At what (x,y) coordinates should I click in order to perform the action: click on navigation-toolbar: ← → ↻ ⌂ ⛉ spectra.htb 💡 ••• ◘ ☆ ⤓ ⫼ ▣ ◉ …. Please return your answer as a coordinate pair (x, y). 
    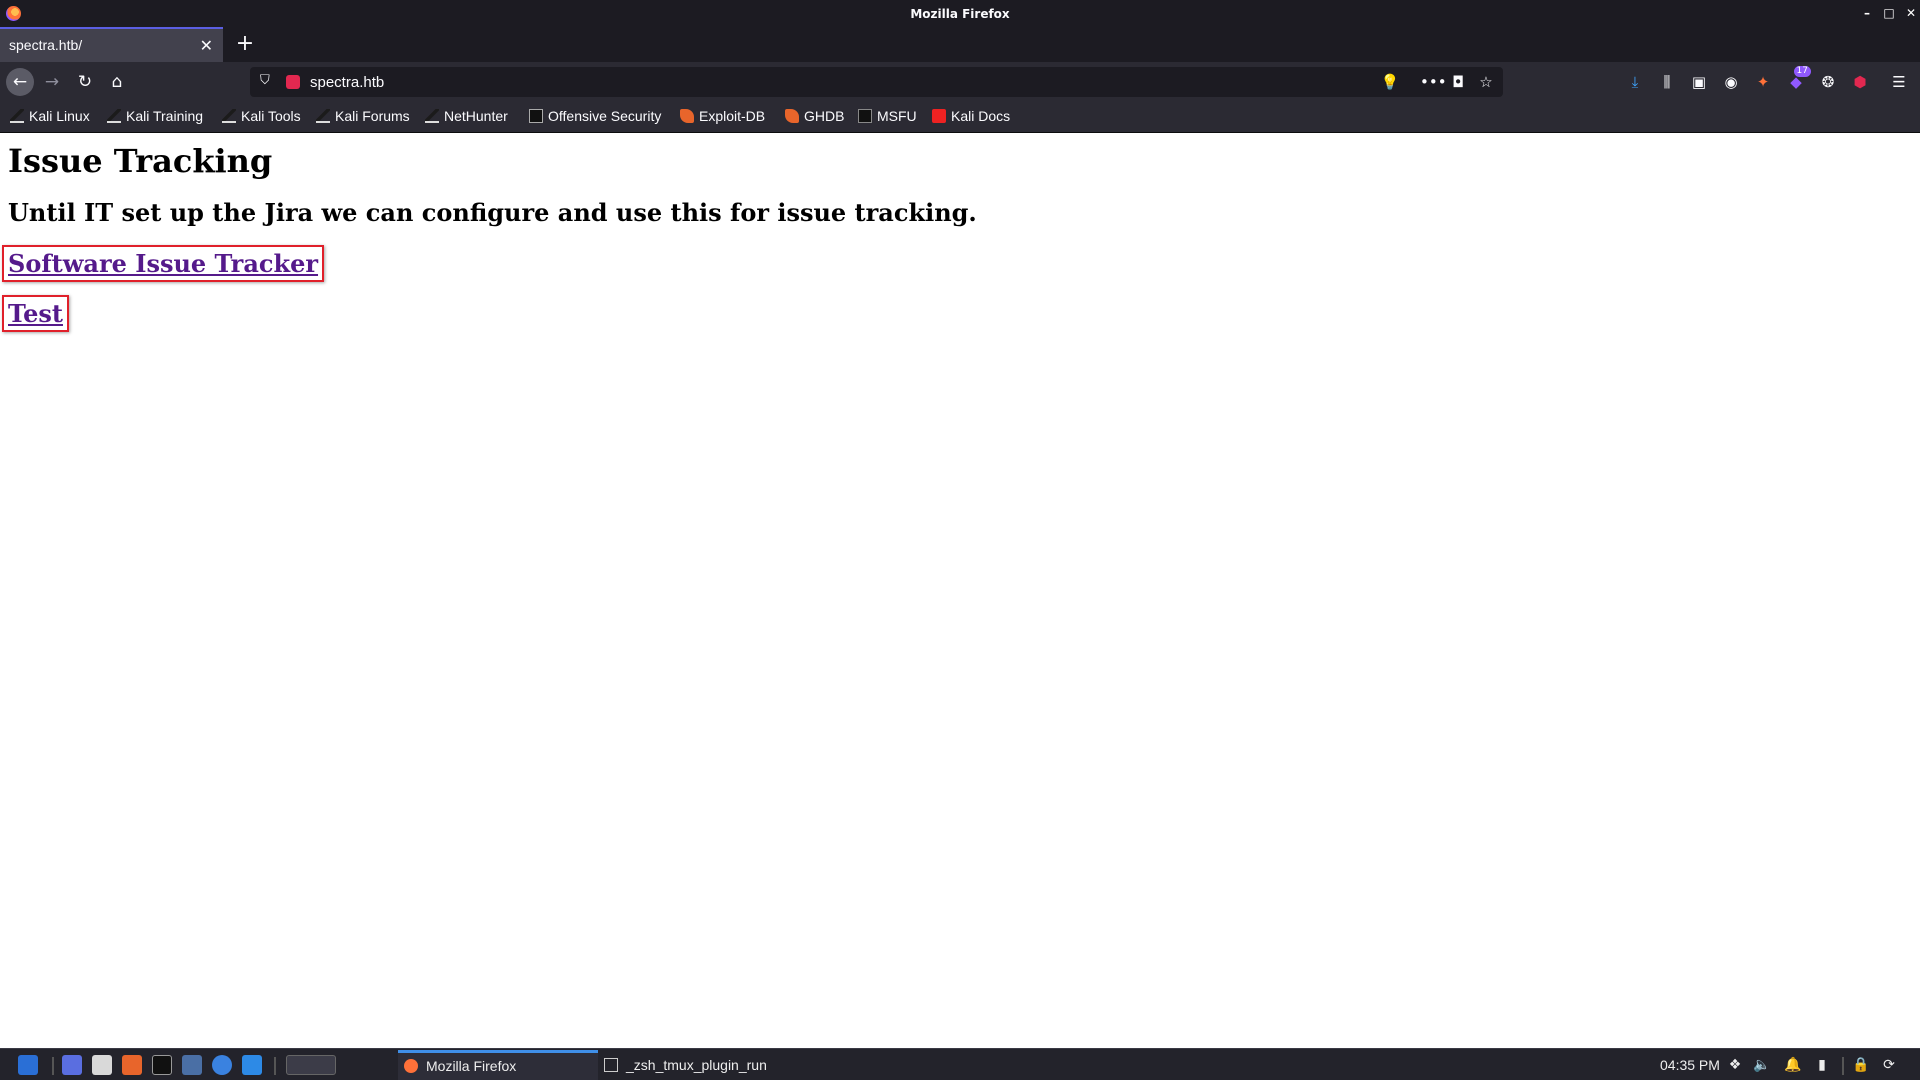
    Looking at the image, I should click on (960, 81).